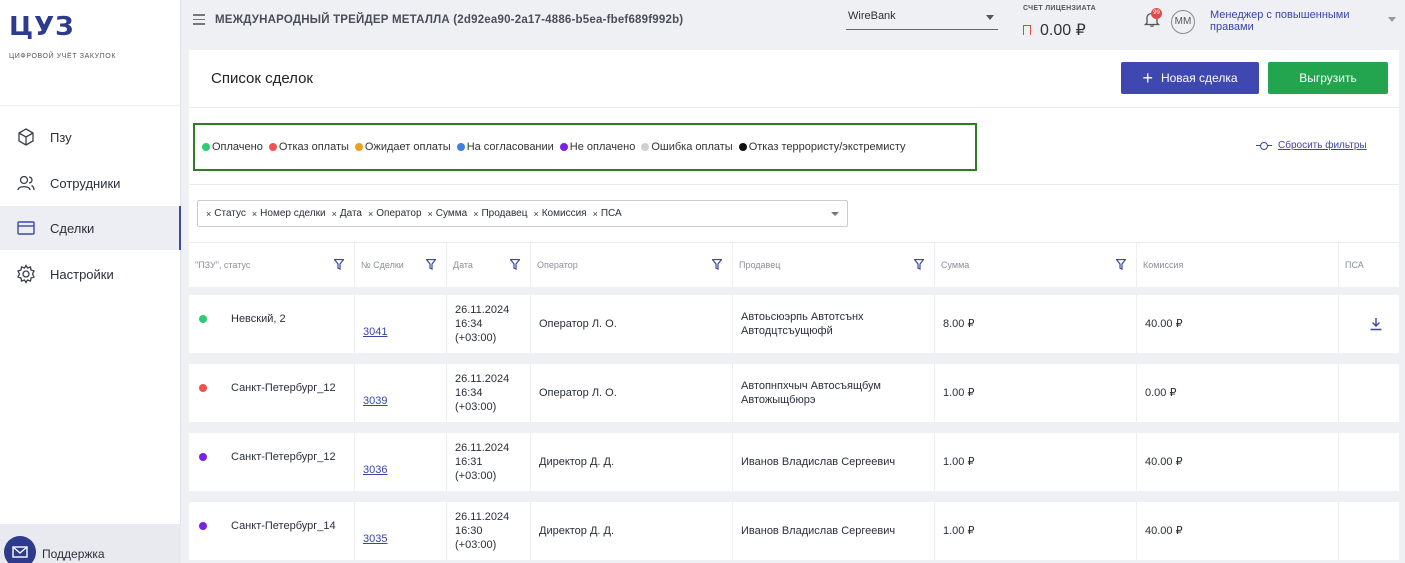  I want to click on sidebar-item-employees: Сотрудники, so click(90, 183).